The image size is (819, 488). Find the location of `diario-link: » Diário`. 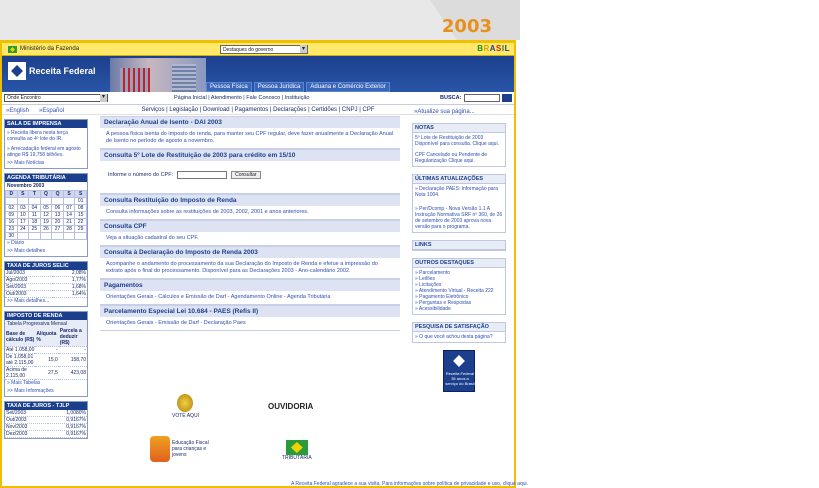

diario-link: » Diário is located at coordinates (46, 244).